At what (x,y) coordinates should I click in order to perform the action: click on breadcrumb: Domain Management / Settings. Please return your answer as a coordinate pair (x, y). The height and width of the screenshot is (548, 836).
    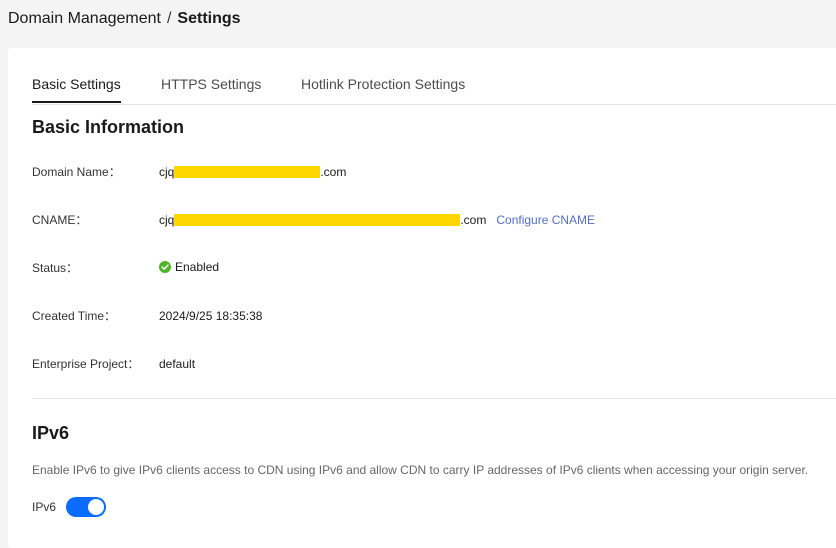
    Looking at the image, I should click on (124, 19).